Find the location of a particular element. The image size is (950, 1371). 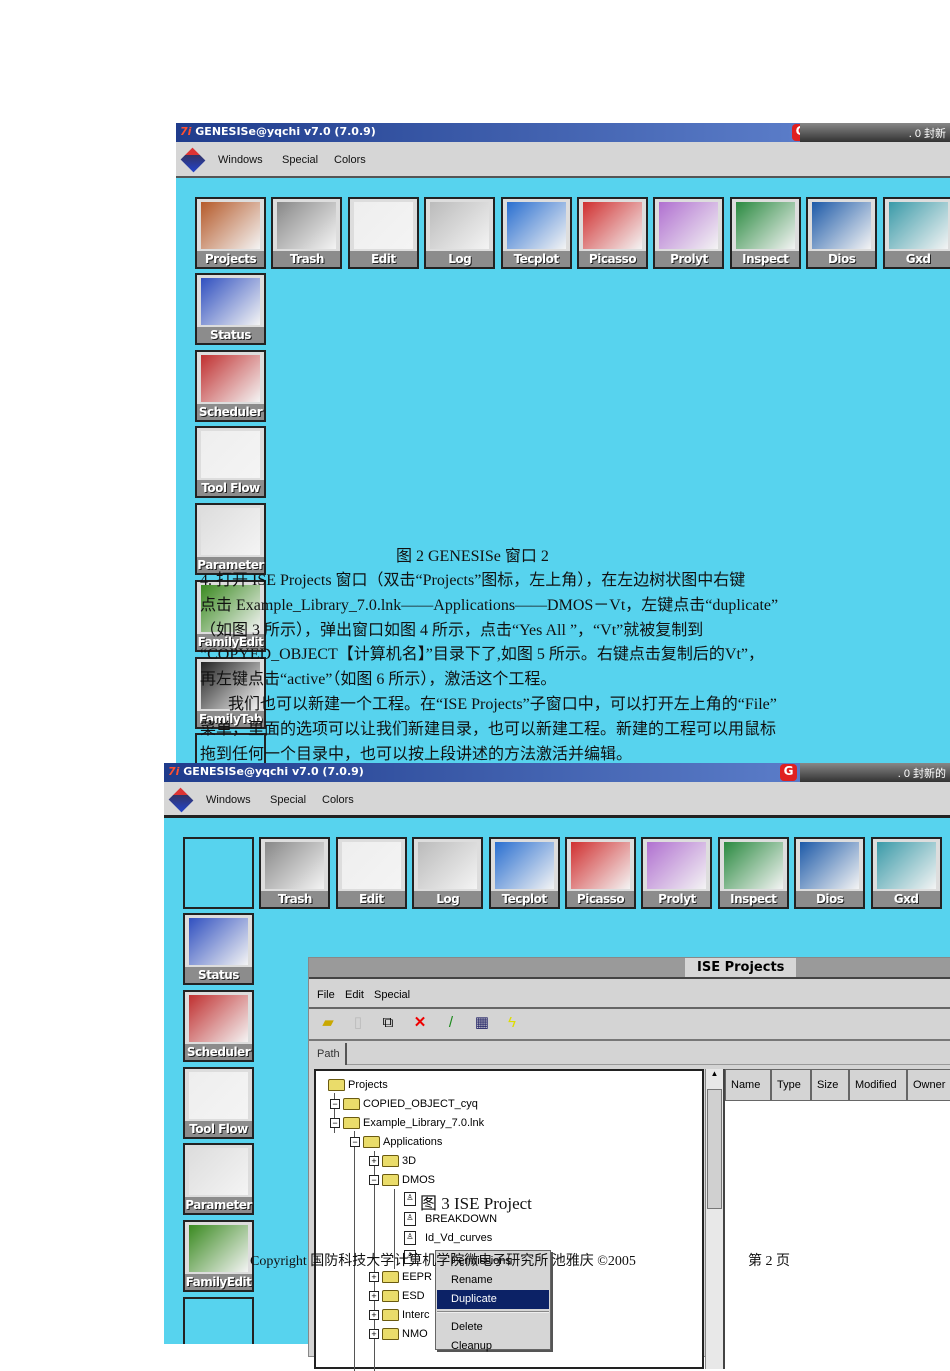

path-input is located at coordinates (648, 1054).